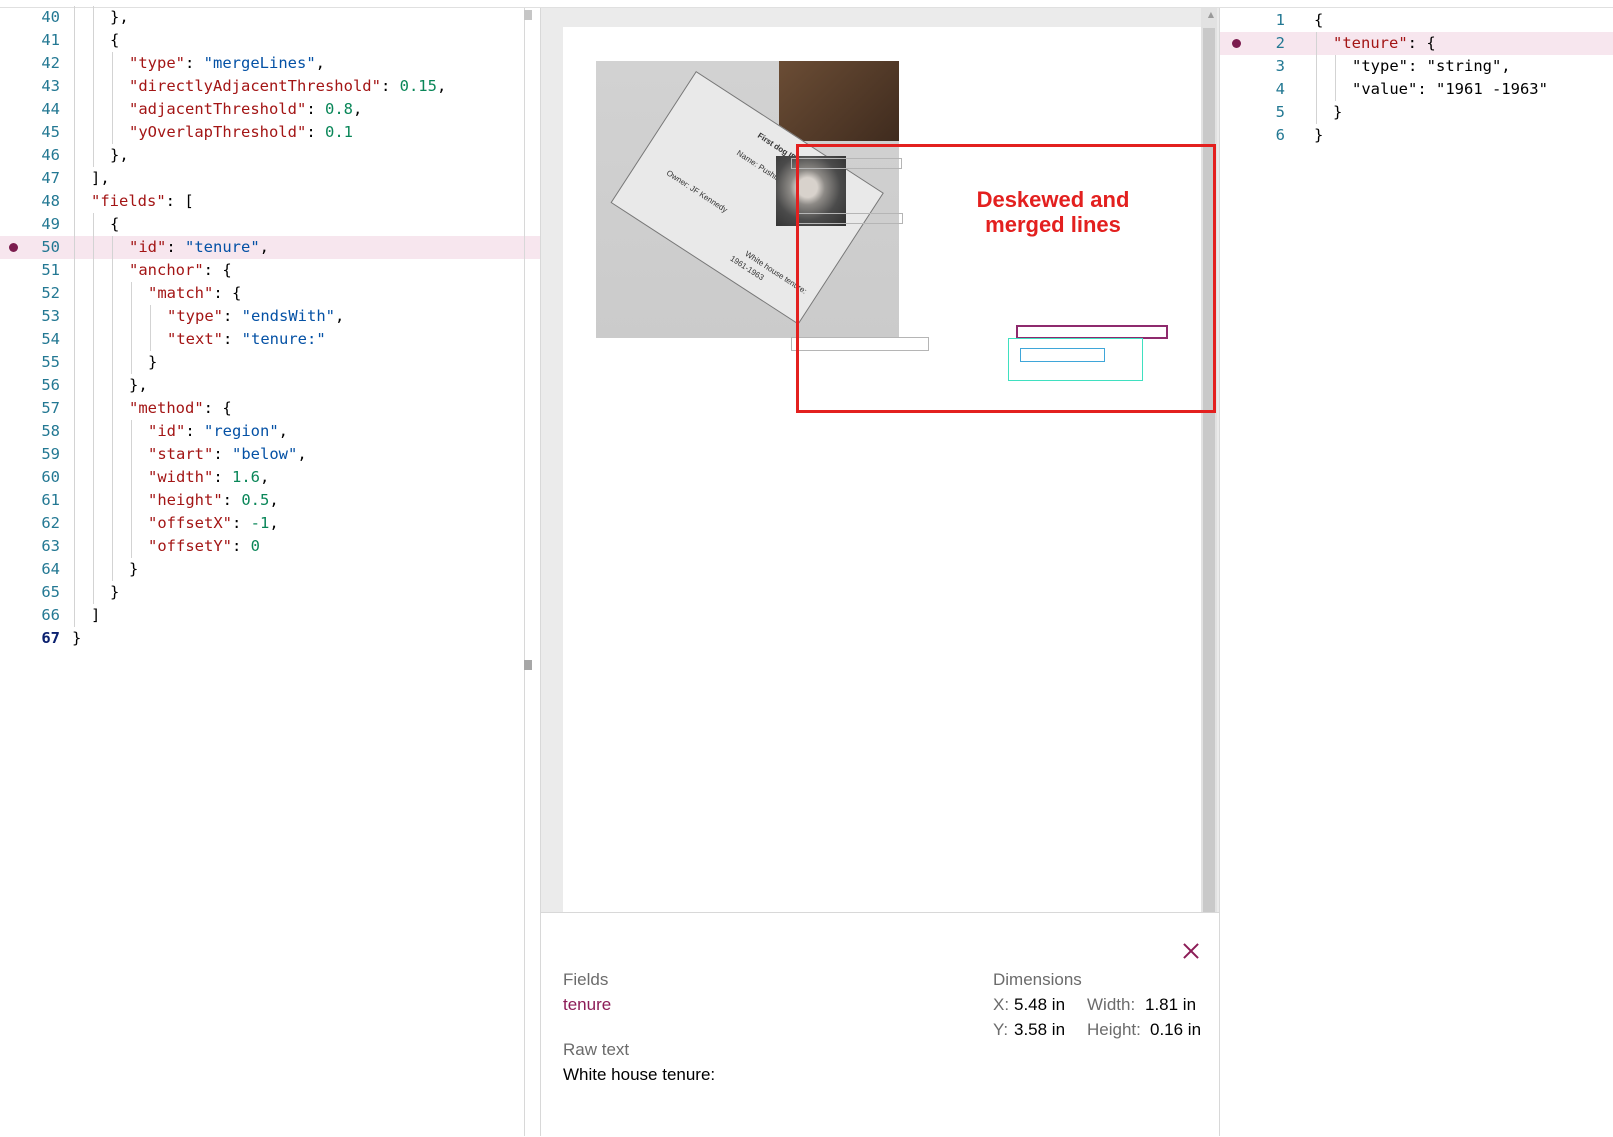  I want to click on line-number: 42, so click(50, 63).